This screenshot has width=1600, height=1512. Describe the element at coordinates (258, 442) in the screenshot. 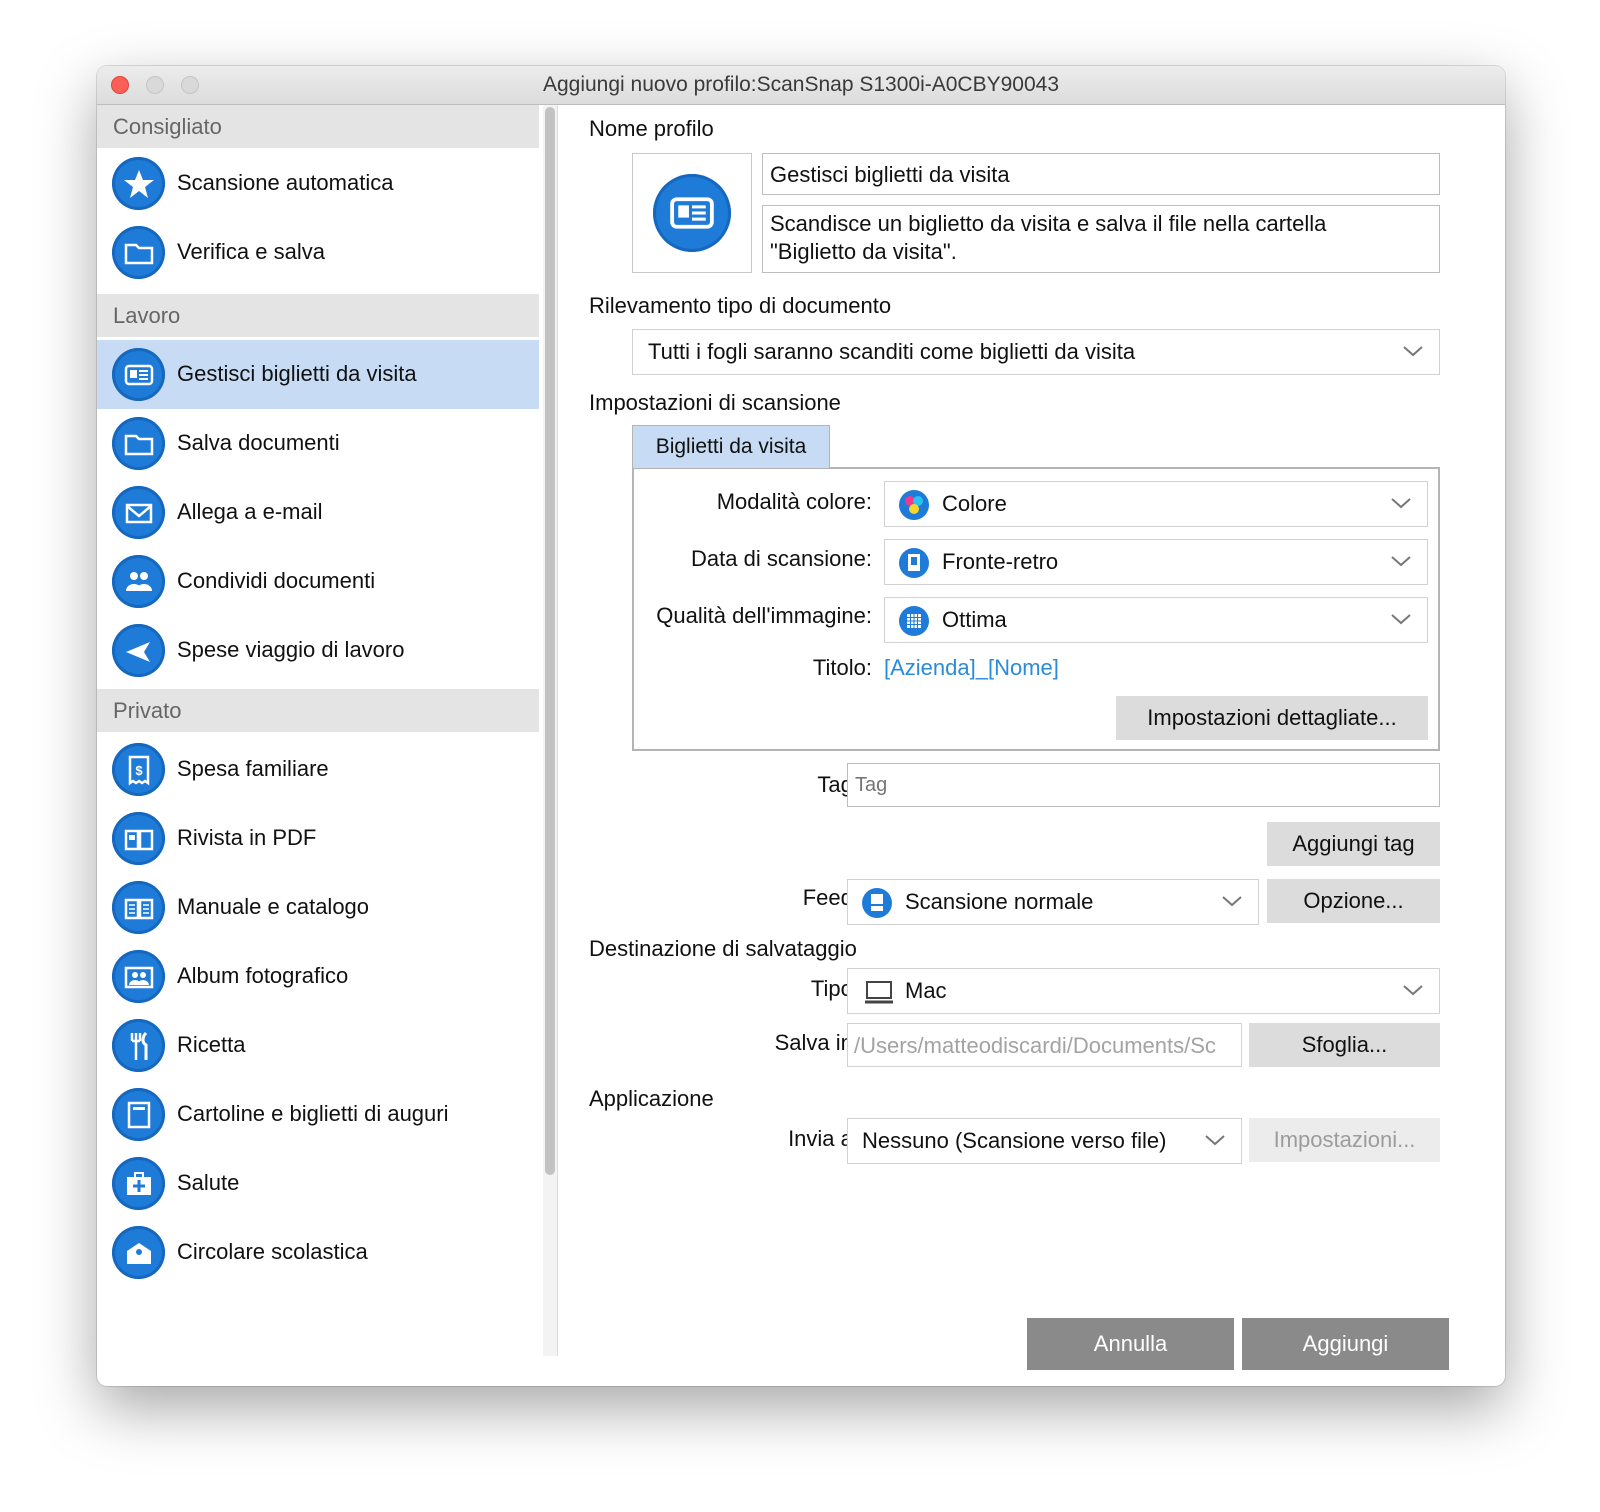

I see `sidebar-item-label: Salva documenti` at that location.